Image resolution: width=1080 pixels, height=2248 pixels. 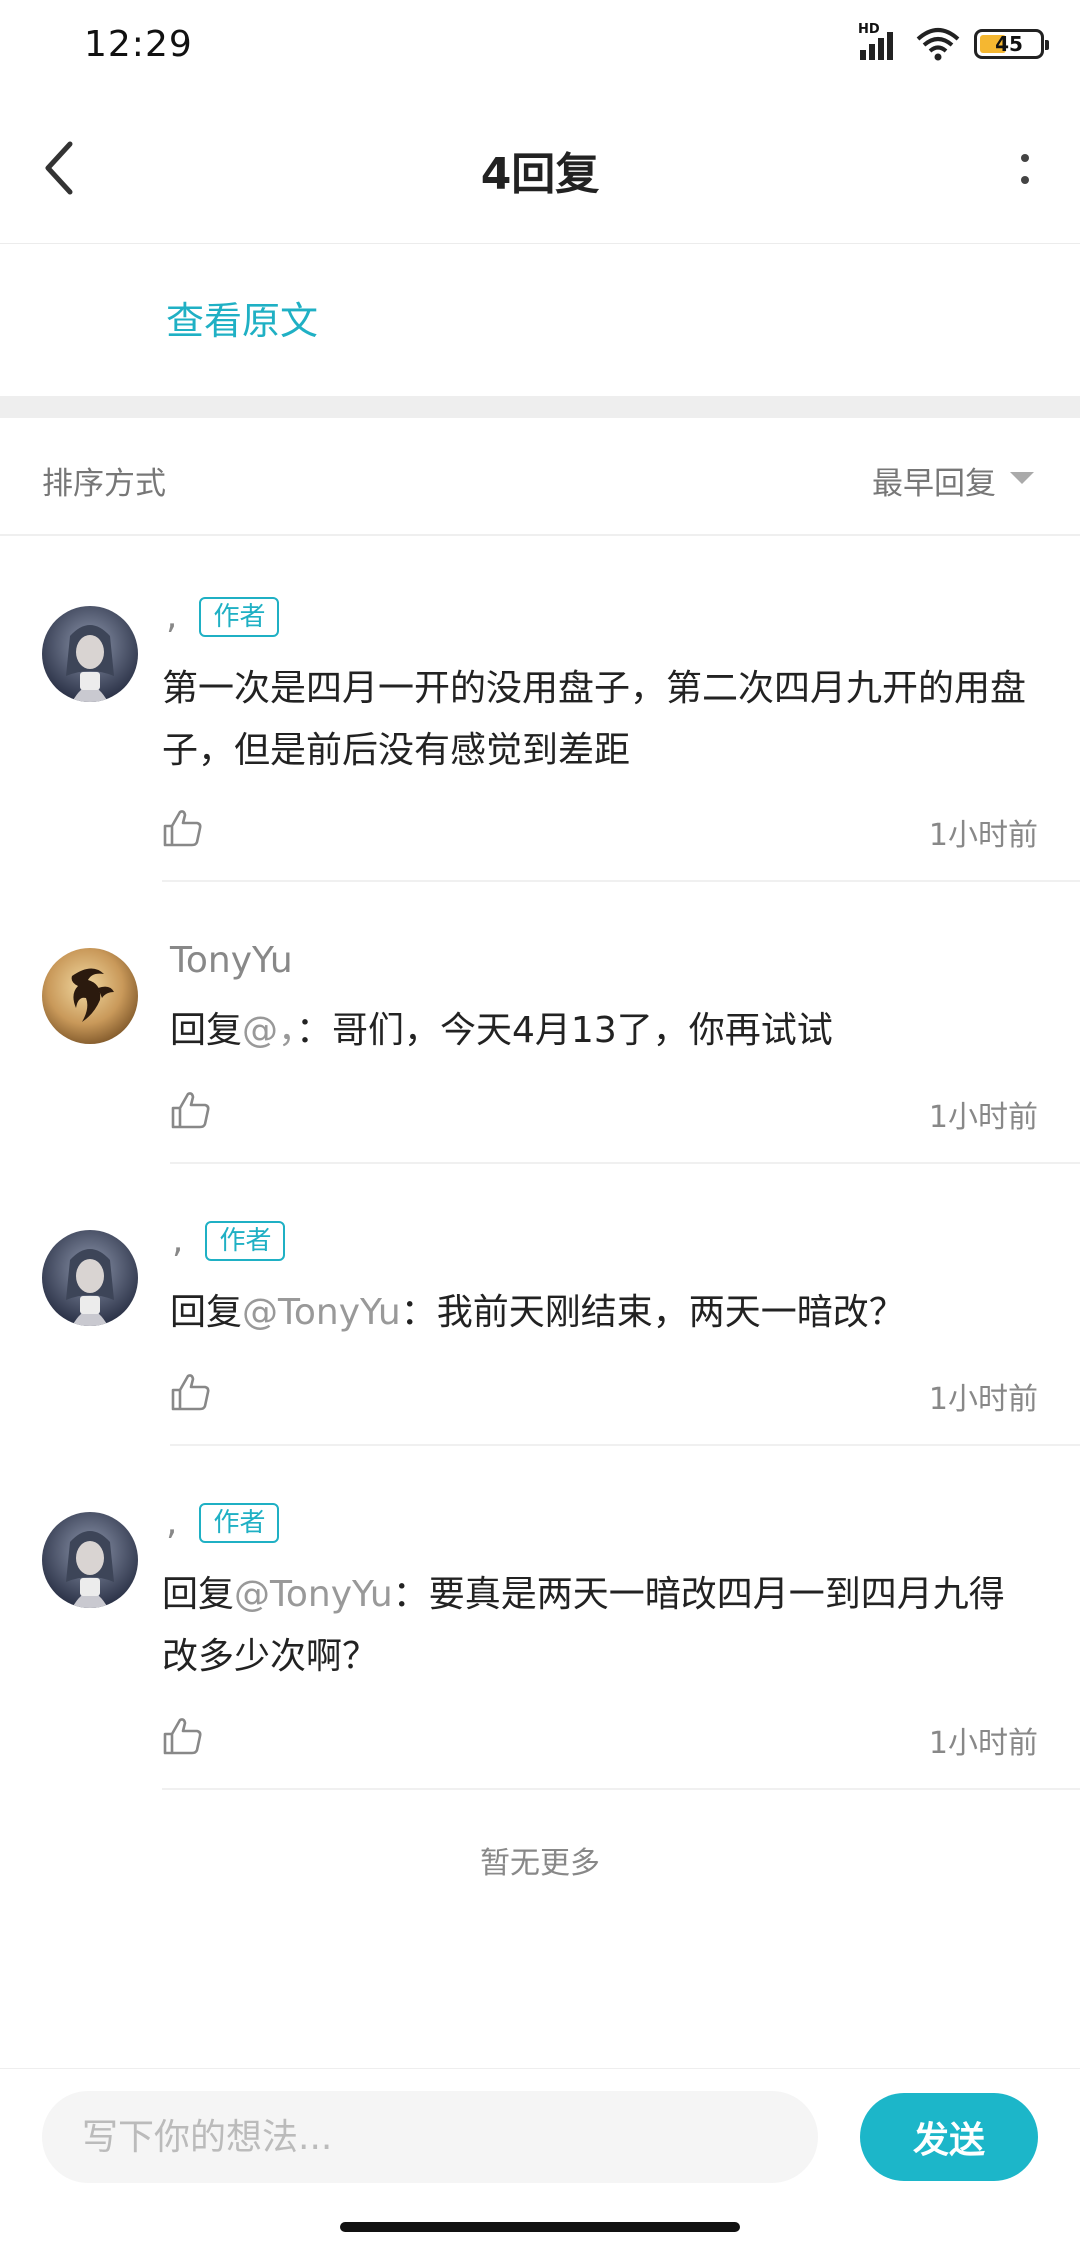 I want to click on comment-body: ：我前天刚结束，两天一暗改？, so click(x=652, y=1312).